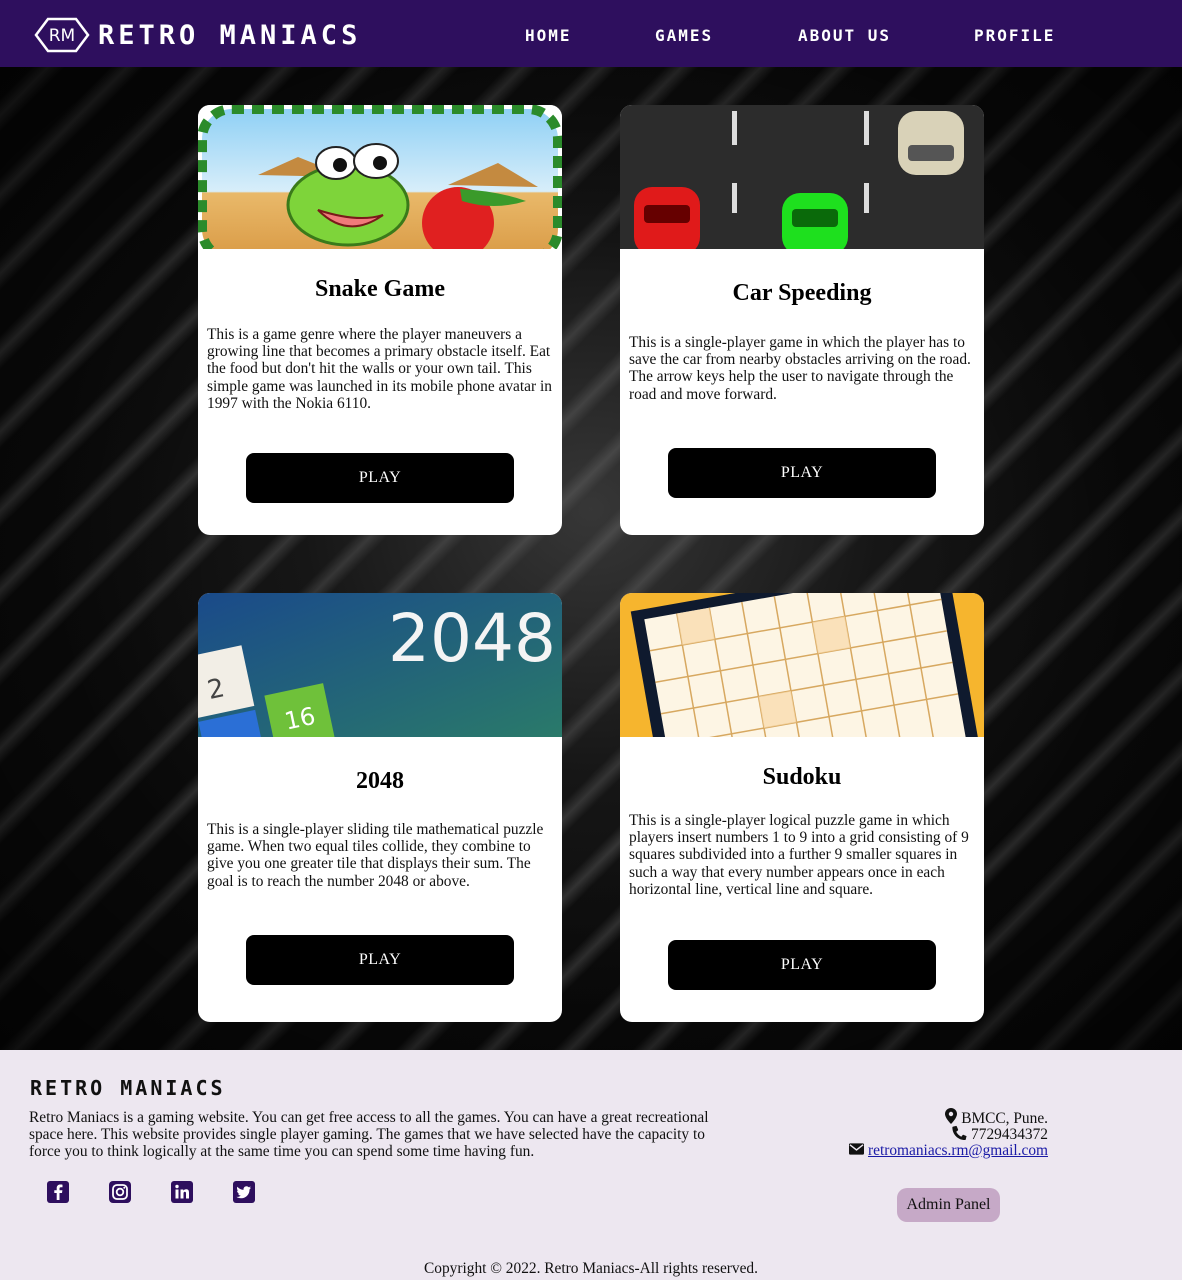  I want to click on nav-home: HOME, so click(548, 35).